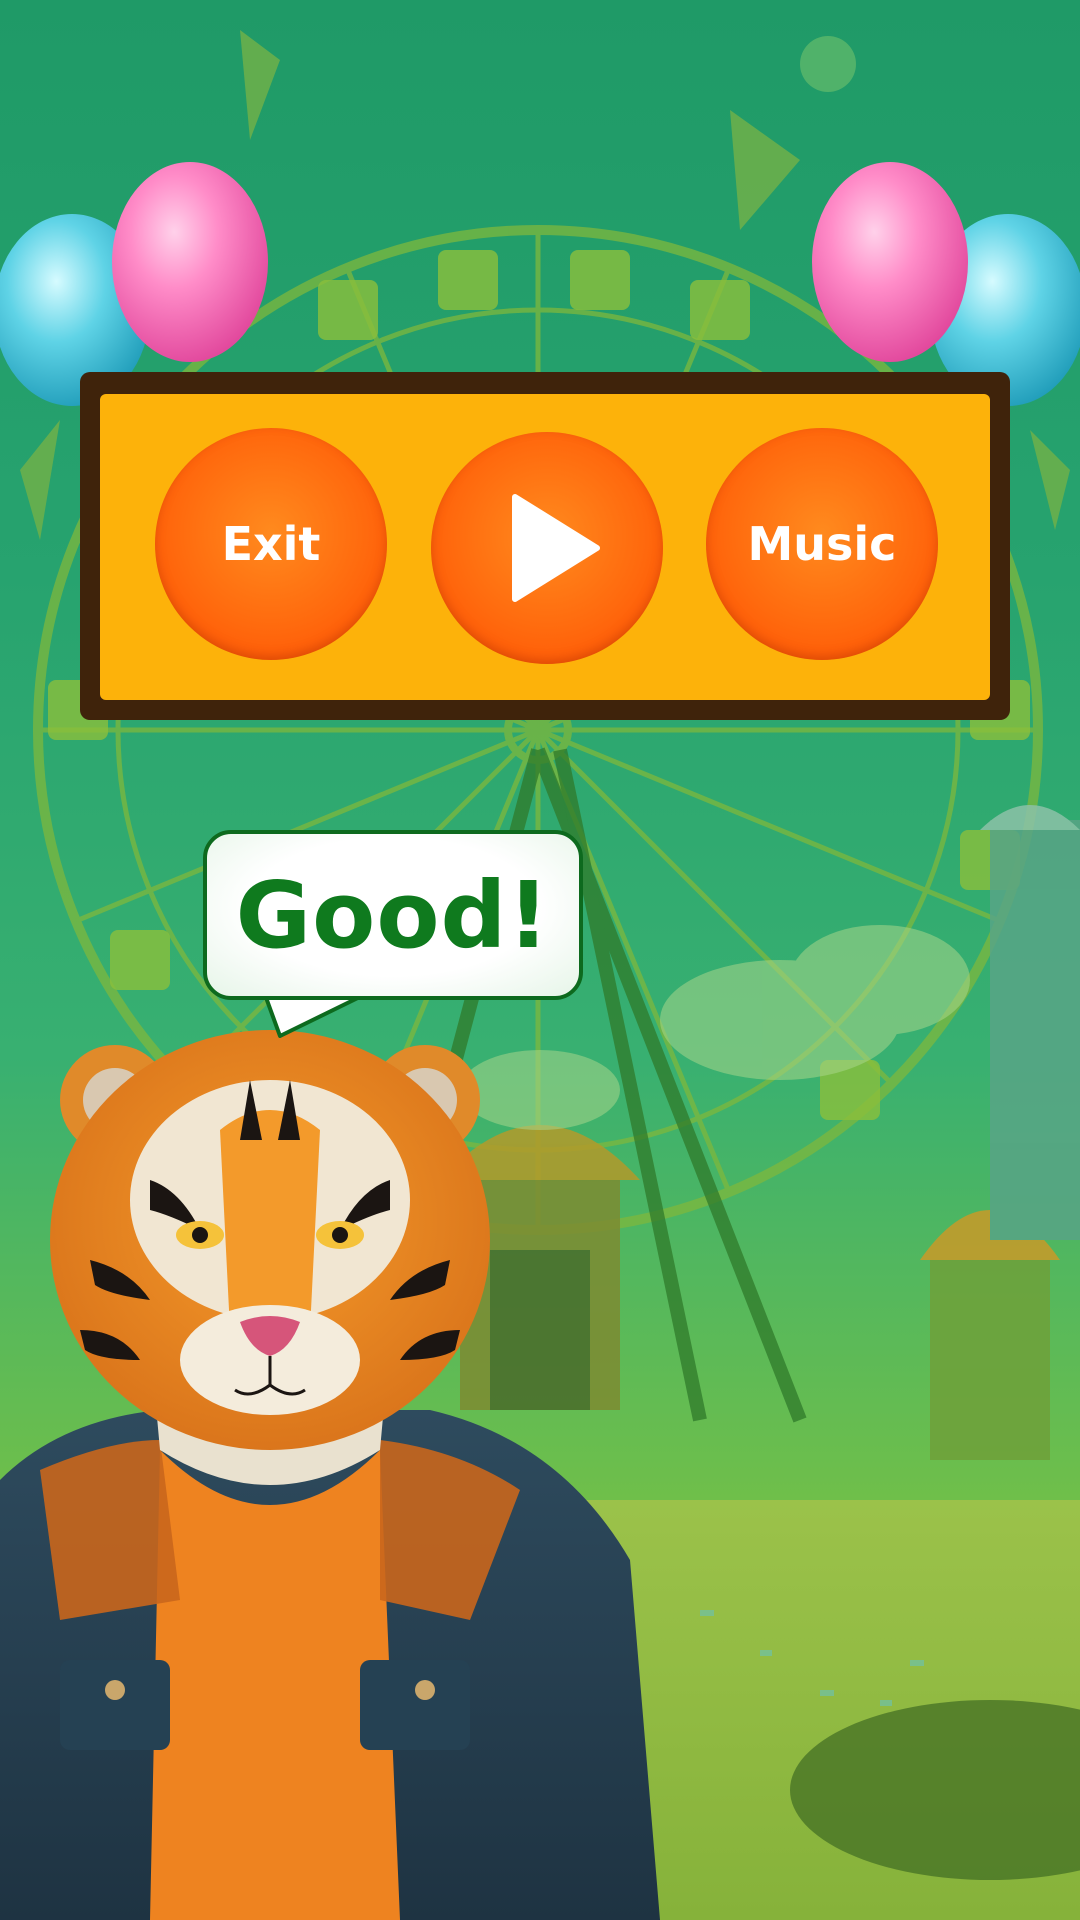 The image size is (1080, 1920). What do you see at coordinates (271, 544) in the screenshot?
I see `exit-button: Exit` at bounding box center [271, 544].